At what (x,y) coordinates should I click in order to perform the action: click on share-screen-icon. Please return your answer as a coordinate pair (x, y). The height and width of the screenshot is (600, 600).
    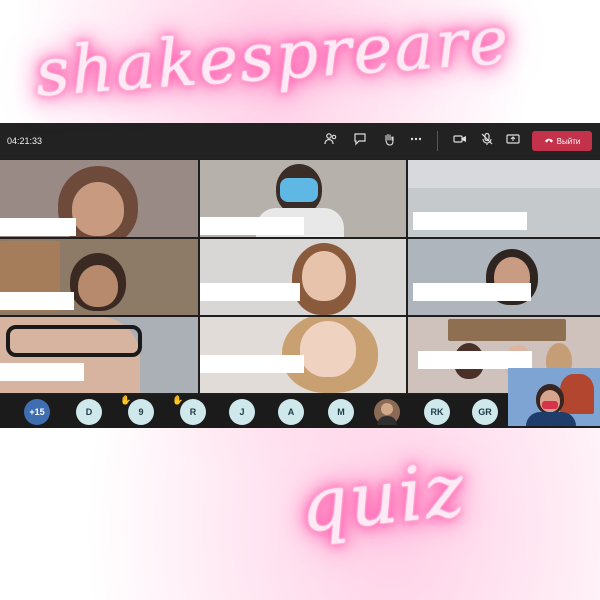
    Looking at the image, I should click on (513, 139).